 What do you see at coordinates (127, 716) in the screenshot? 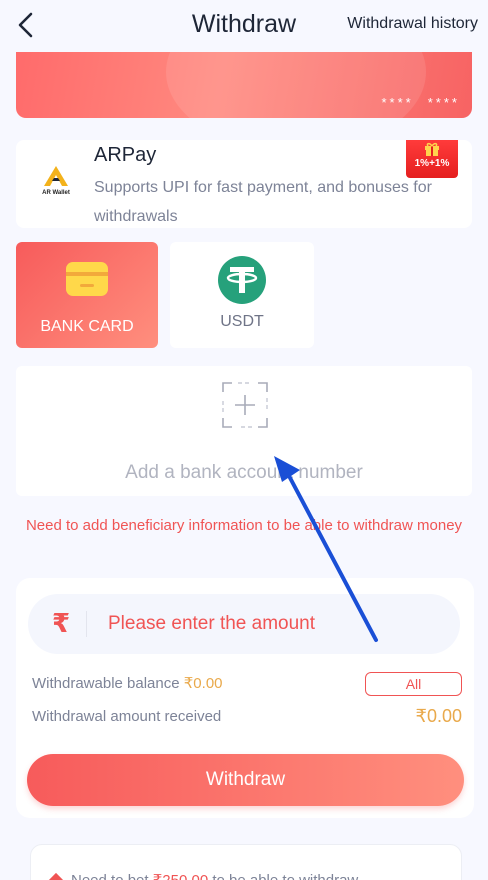
I see `received-label: Withdrawal amount received` at bounding box center [127, 716].